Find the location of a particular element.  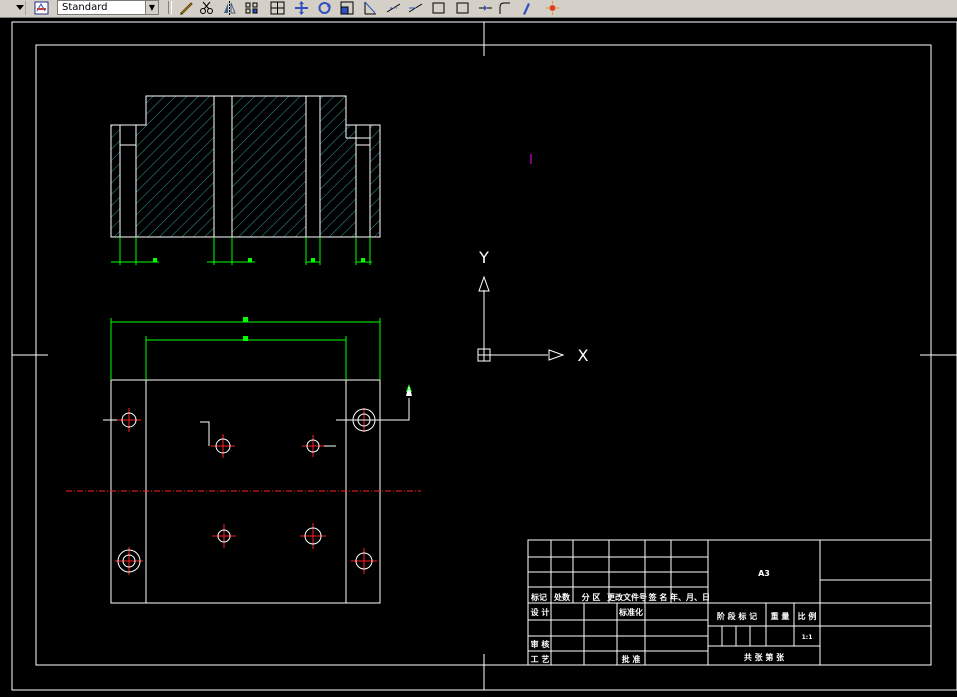

text-style-value: Standard is located at coordinates (85, 7).